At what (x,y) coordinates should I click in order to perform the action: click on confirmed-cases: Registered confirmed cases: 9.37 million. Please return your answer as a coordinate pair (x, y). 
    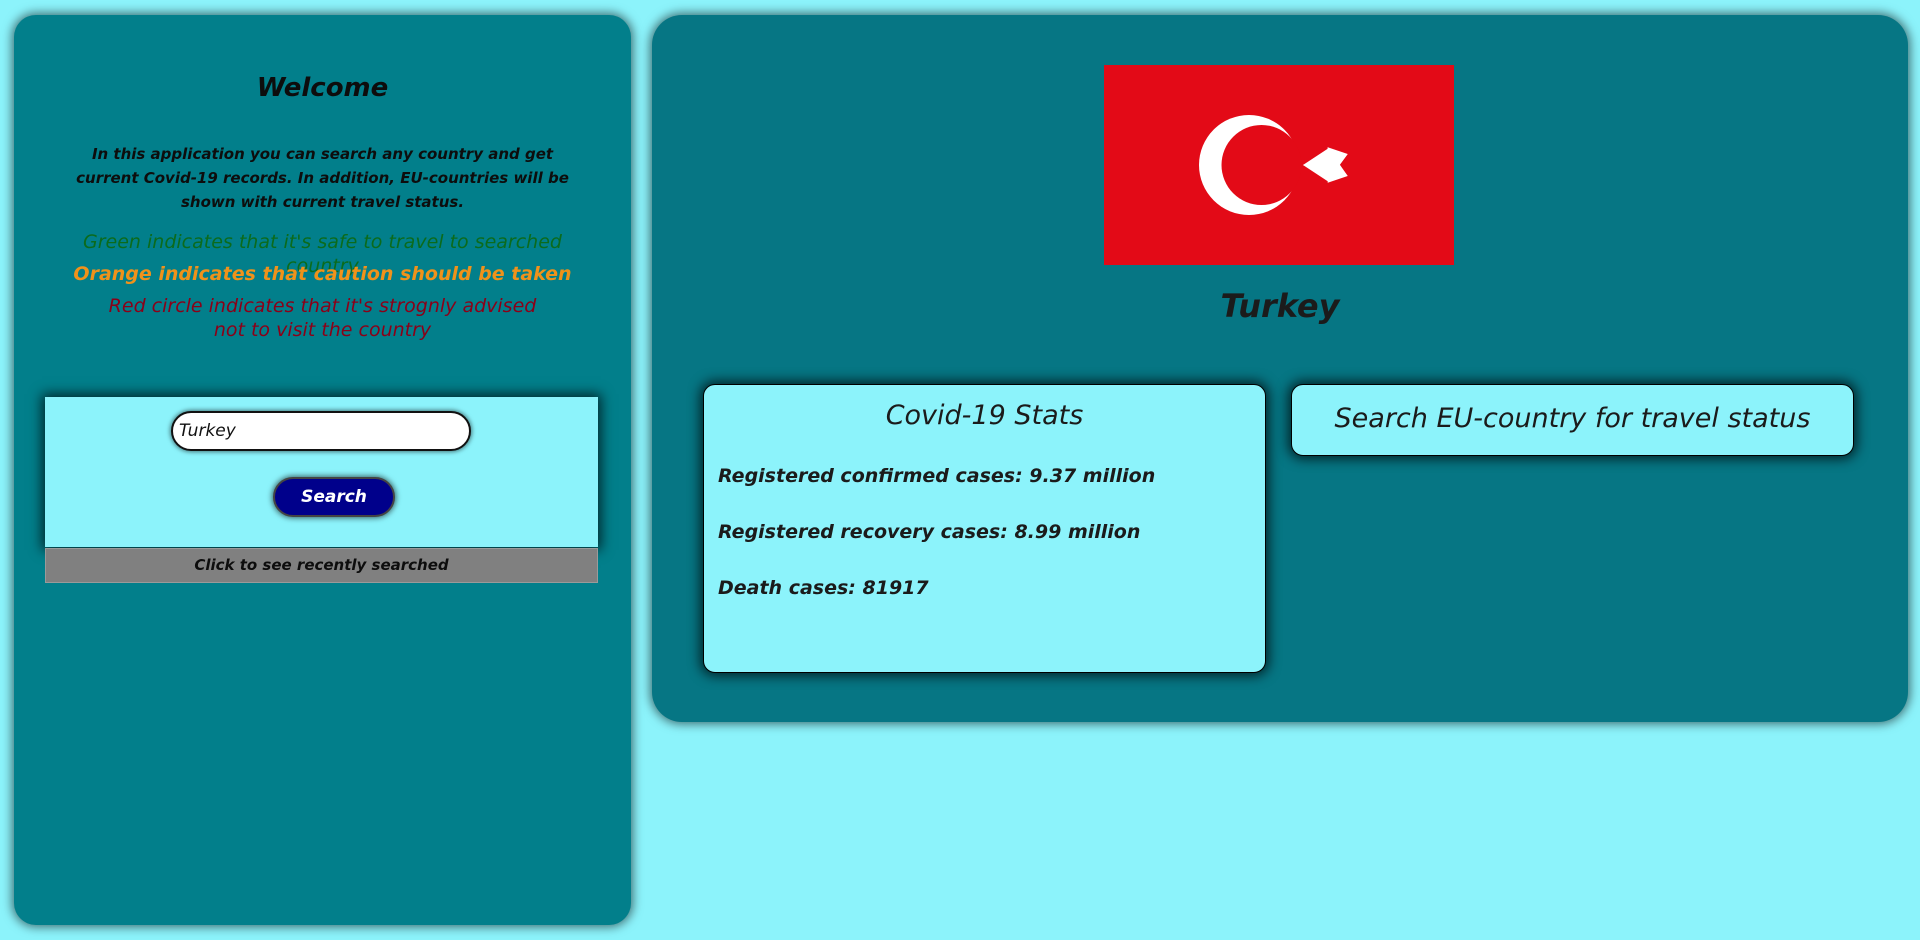
    Looking at the image, I should click on (937, 476).